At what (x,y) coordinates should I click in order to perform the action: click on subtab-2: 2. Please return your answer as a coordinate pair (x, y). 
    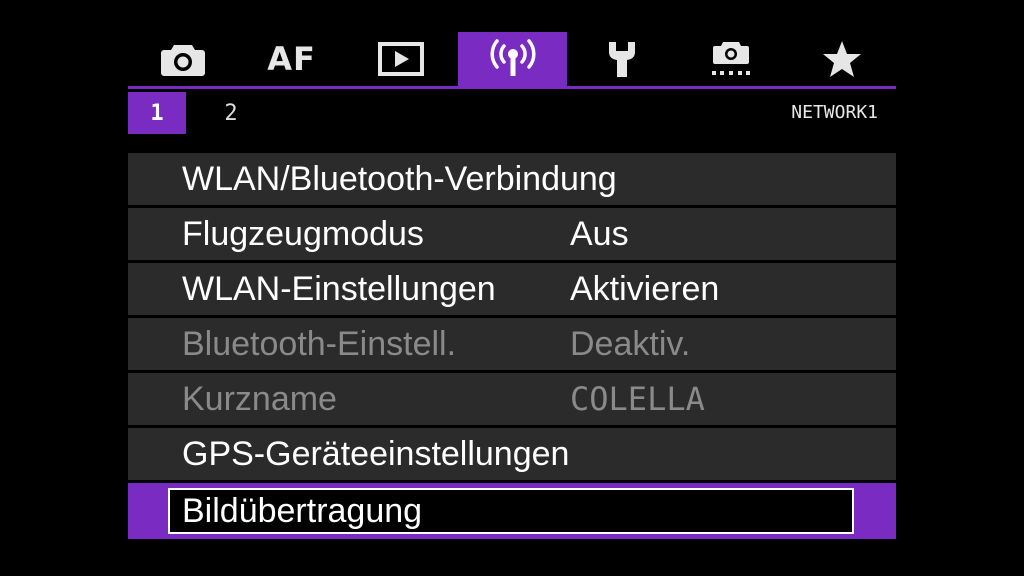
    Looking at the image, I should click on (231, 113).